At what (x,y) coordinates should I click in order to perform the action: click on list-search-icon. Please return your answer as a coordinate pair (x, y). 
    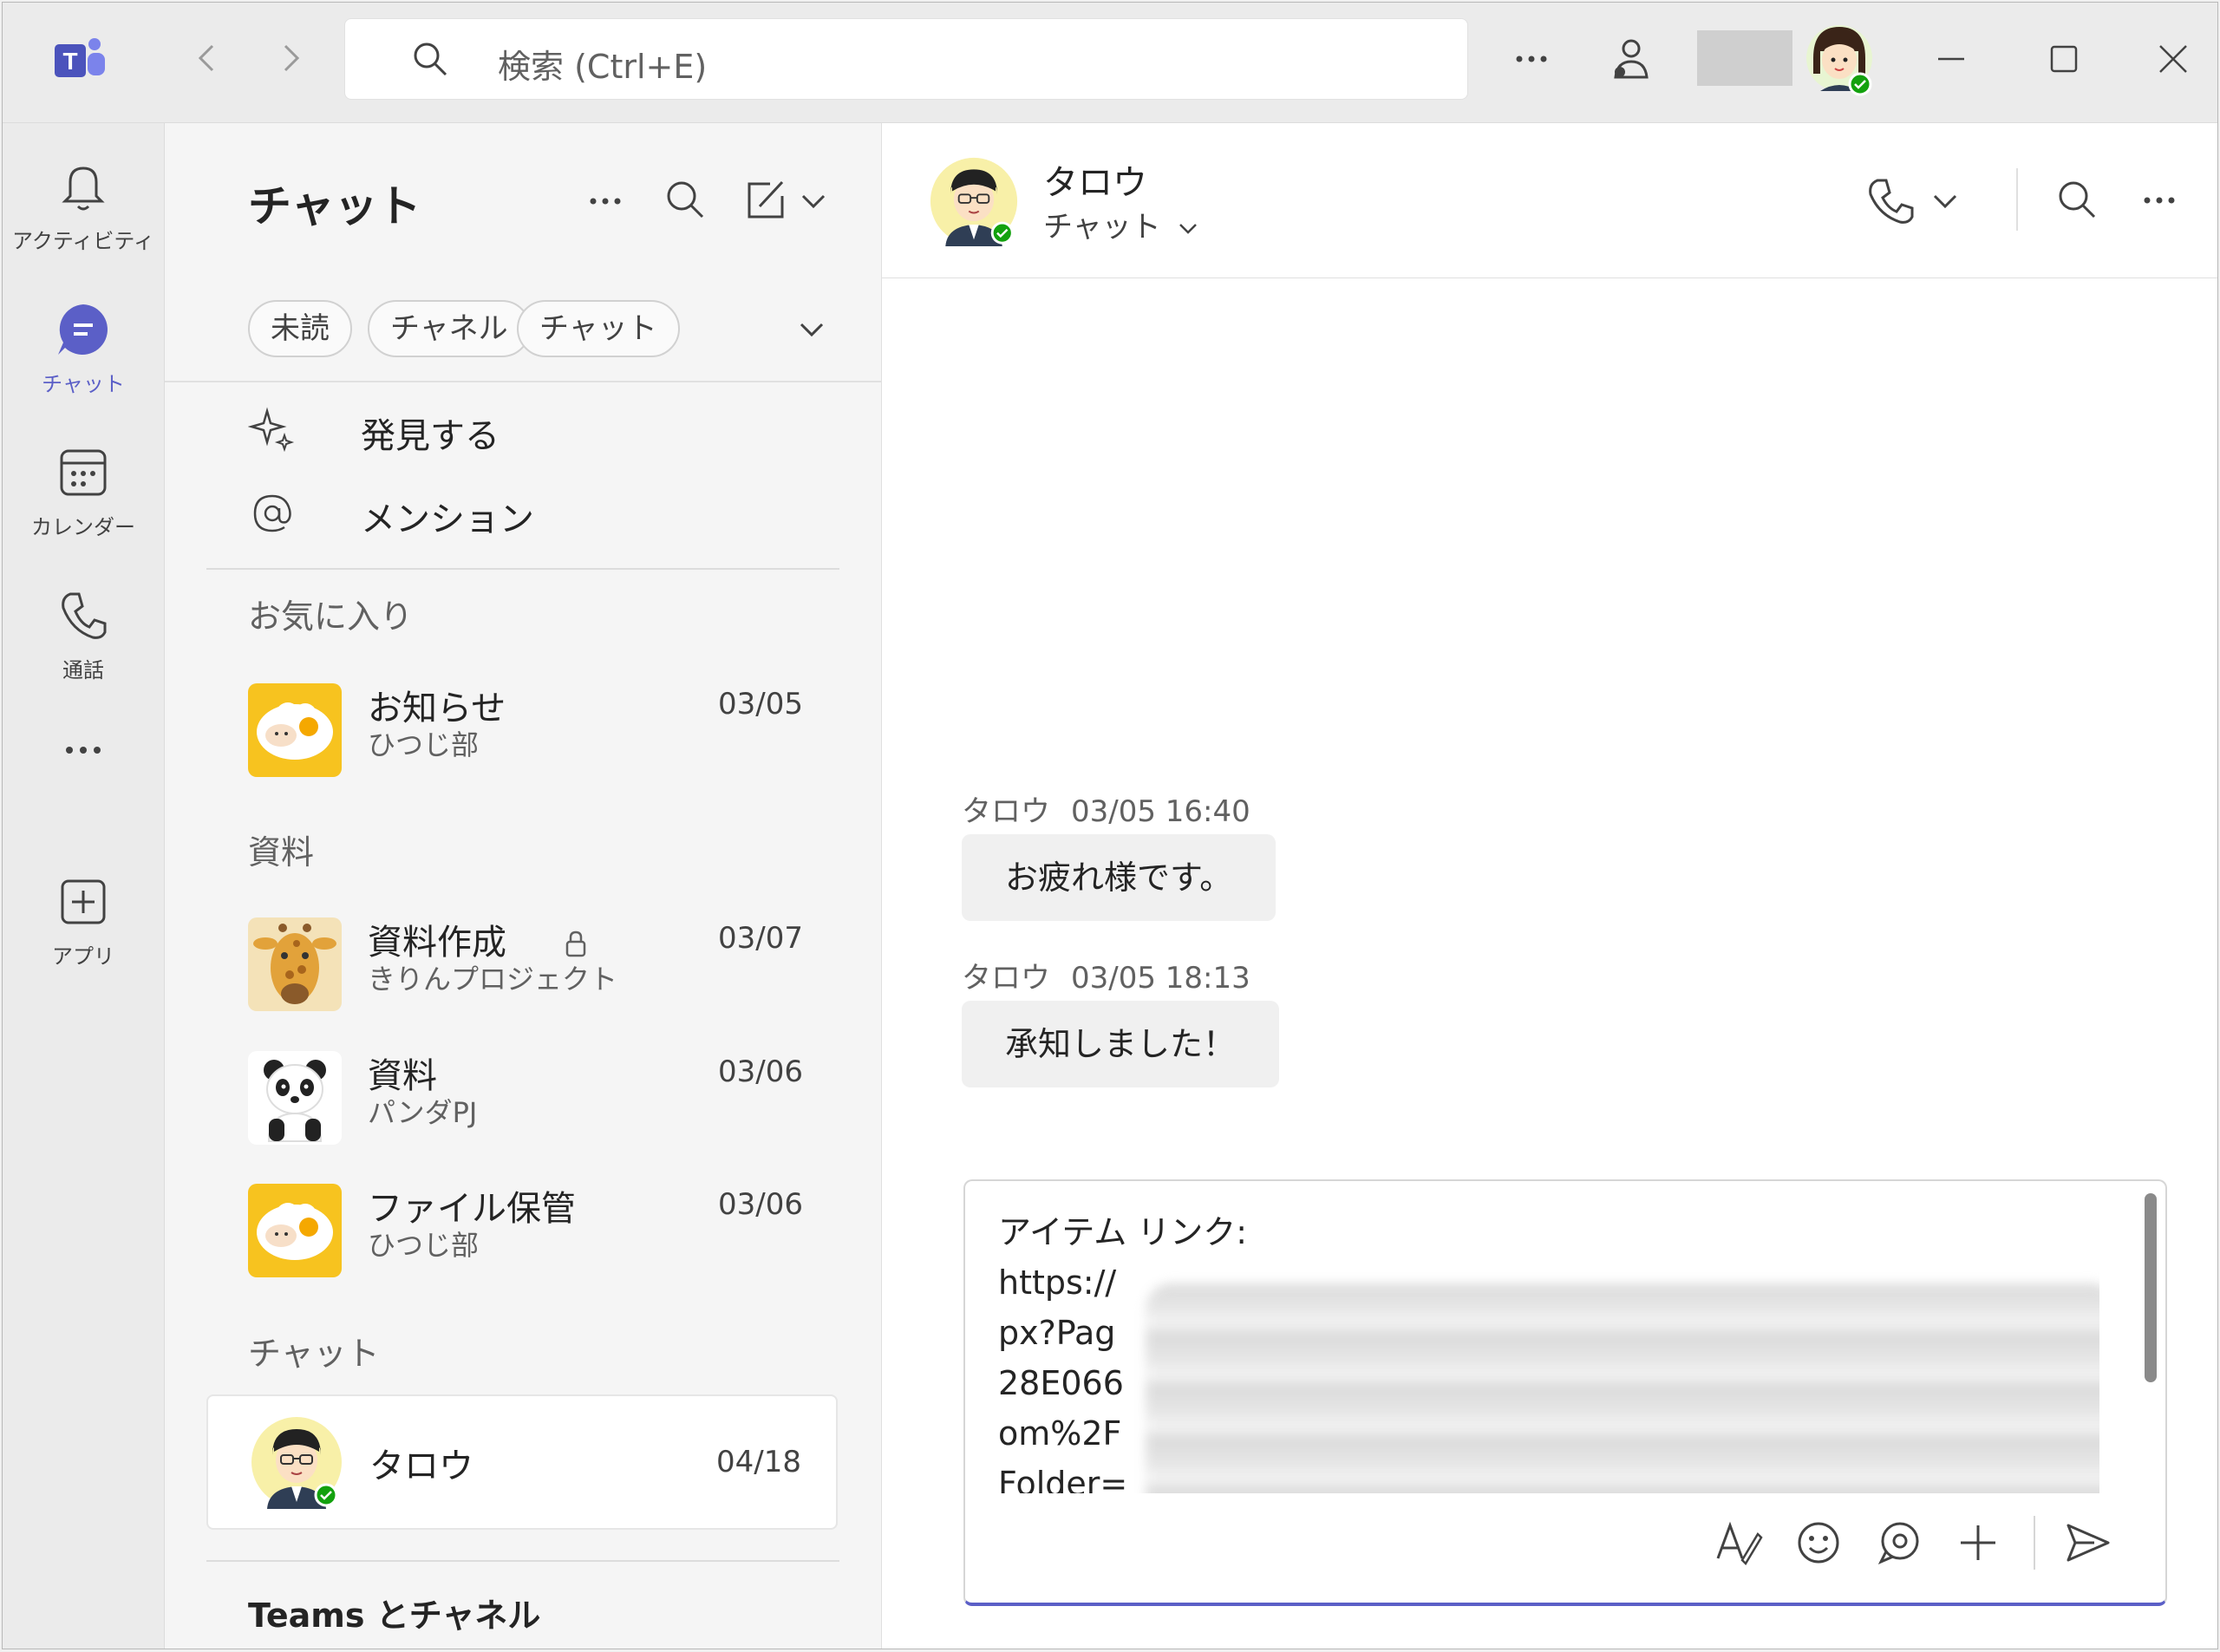
    Looking at the image, I should click on (686, 201).